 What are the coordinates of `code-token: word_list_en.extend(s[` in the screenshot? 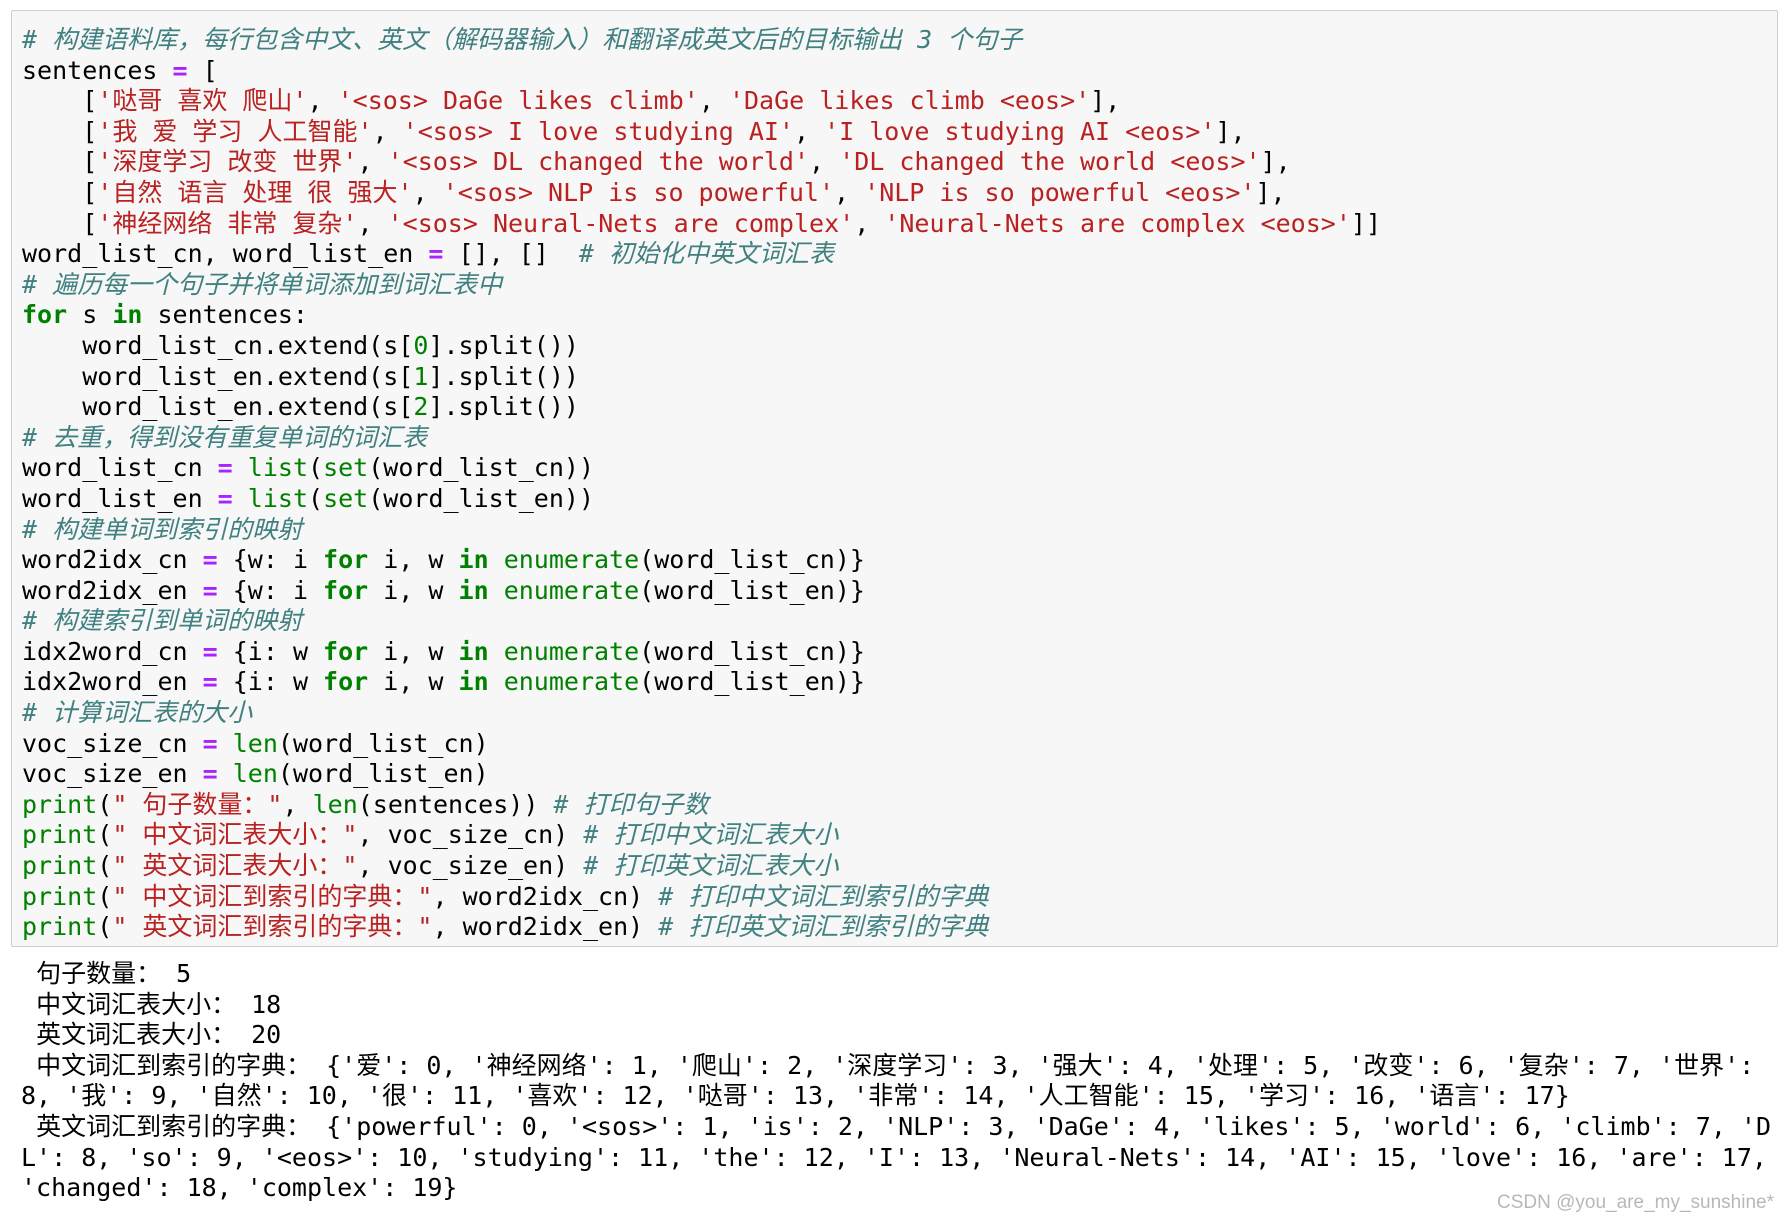 It's located at (218, 407).